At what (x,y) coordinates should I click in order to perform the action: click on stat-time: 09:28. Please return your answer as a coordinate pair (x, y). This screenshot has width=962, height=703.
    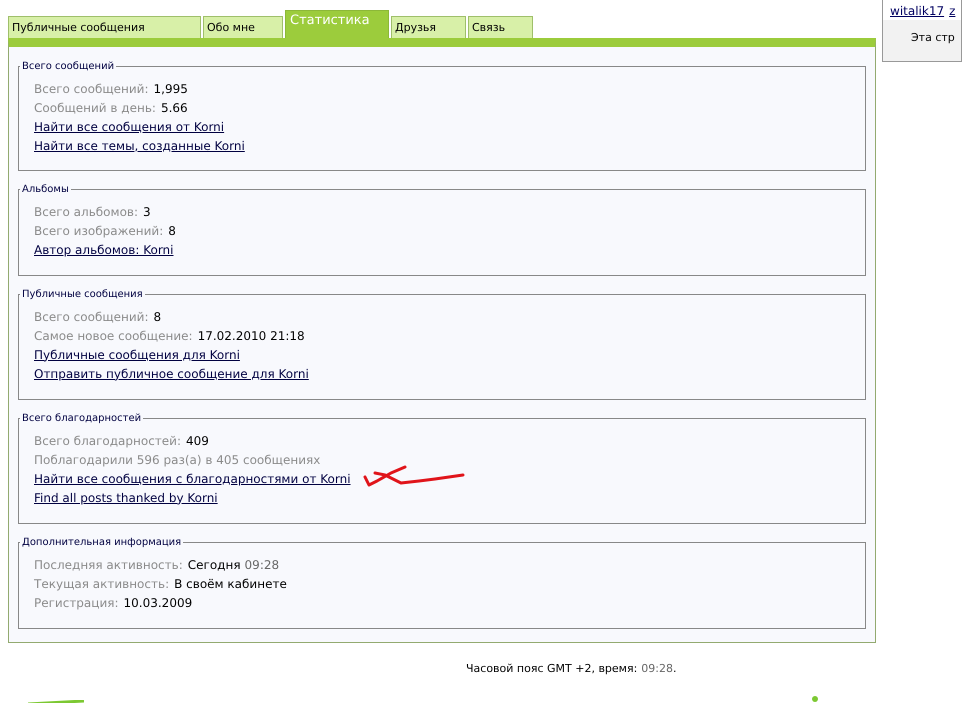
    Looking at the image, I should click on (262, 565).